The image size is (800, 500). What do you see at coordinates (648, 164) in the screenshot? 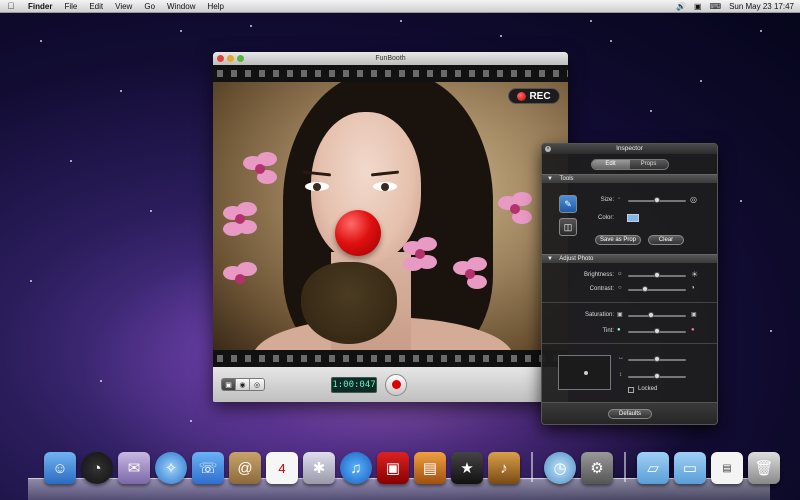
I see `tab-props: Props` at bounding box center [648, 164].